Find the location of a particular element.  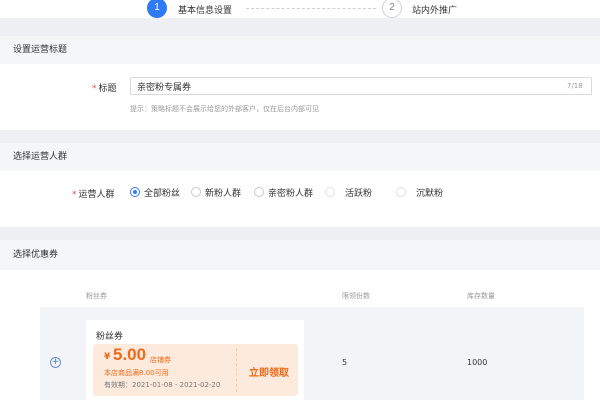

title-label-text: 标题 is located at coordinates (107, 89).